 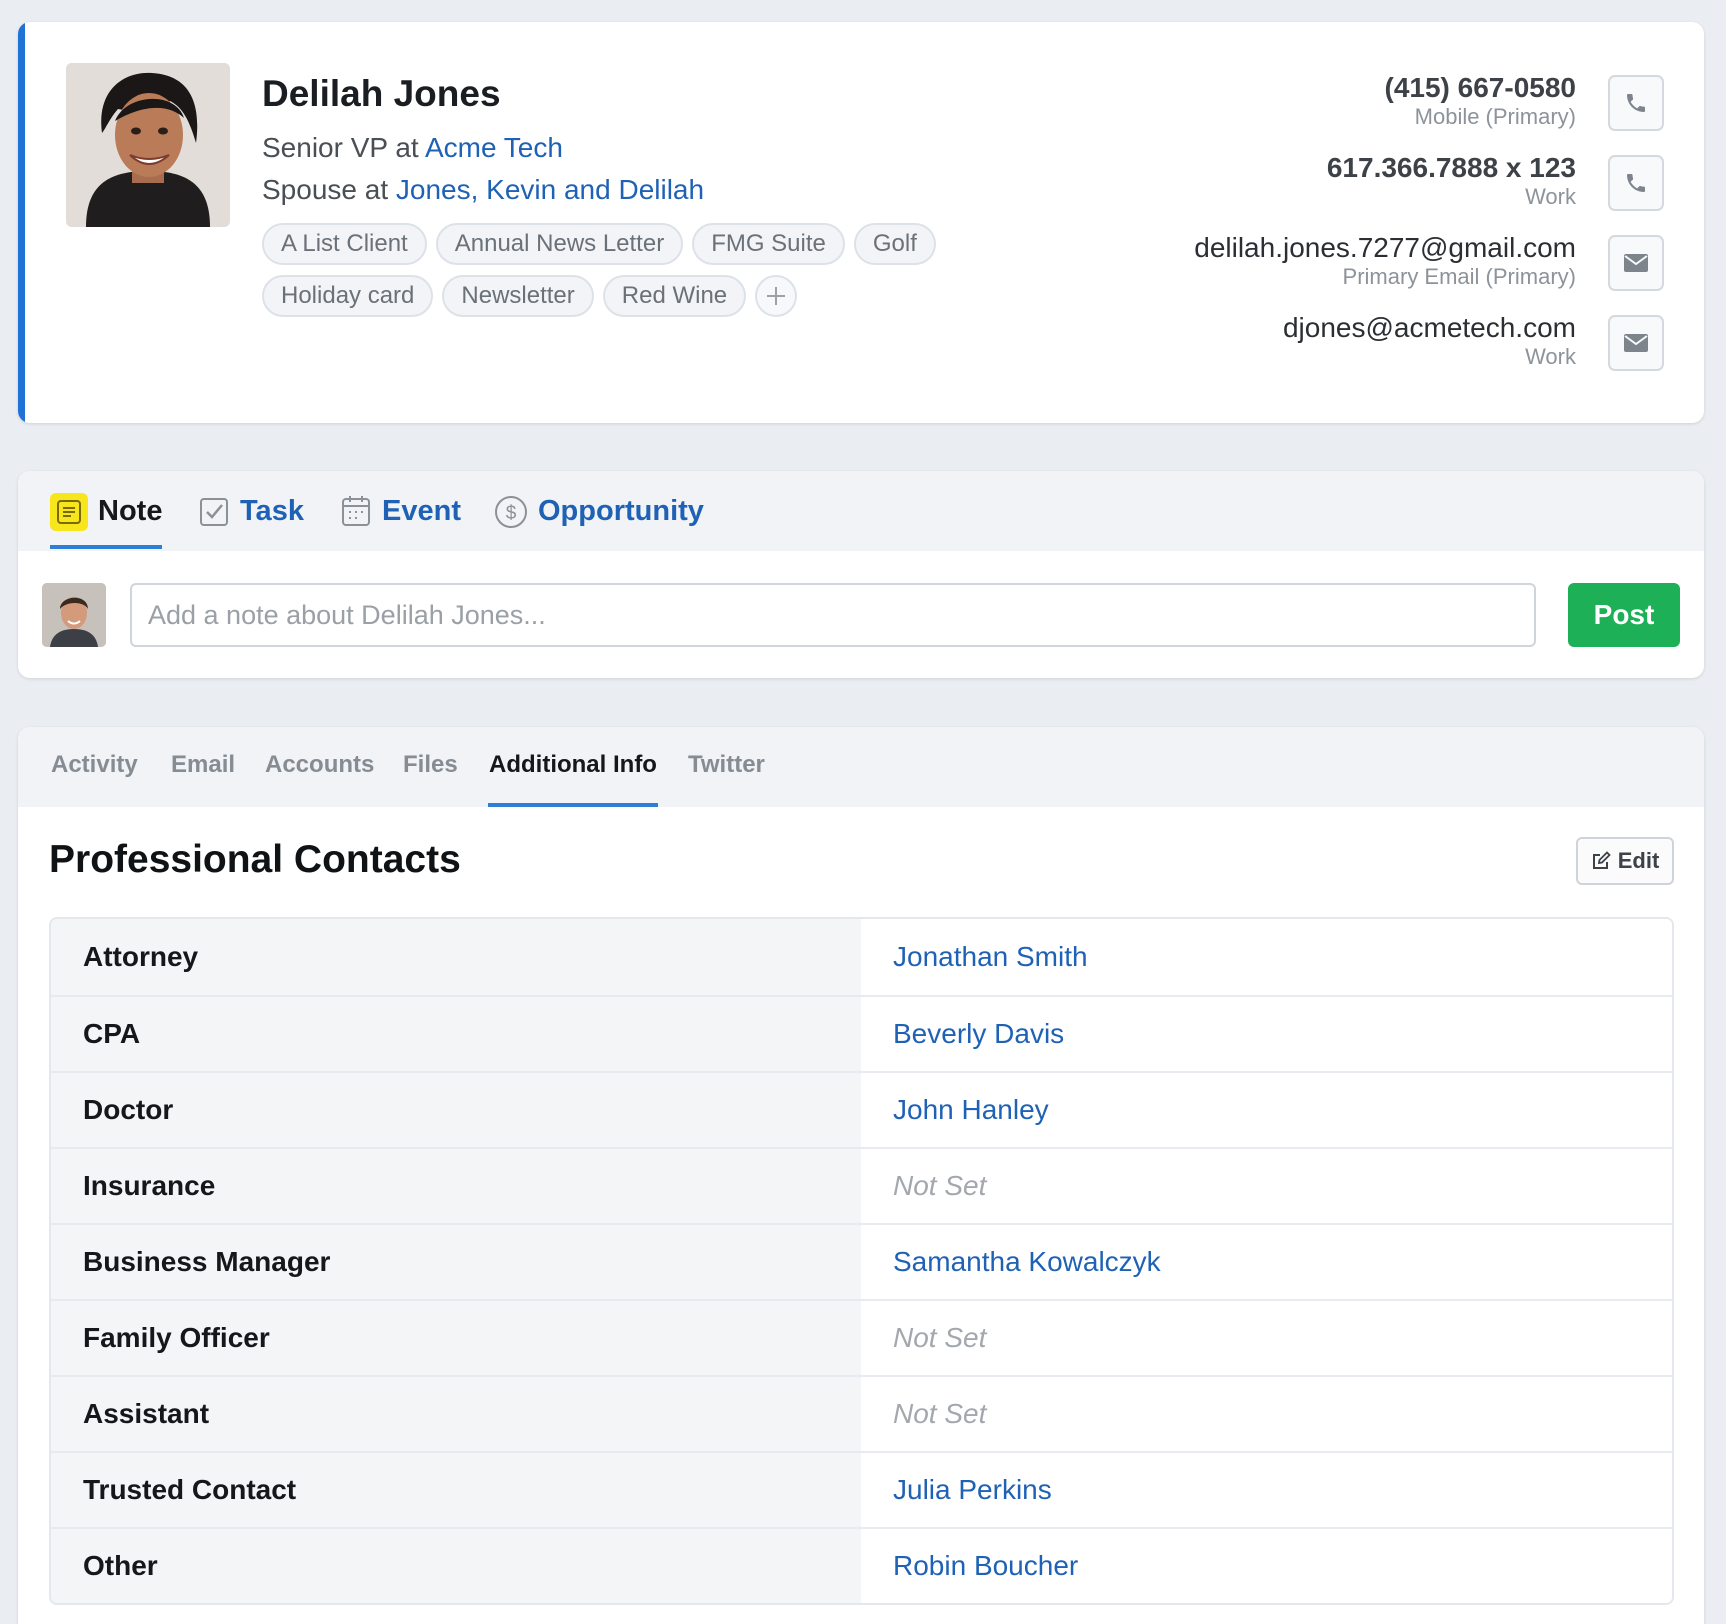 I want to click on table-row: Other Robin Boucher, so click(x=861, y=1565).